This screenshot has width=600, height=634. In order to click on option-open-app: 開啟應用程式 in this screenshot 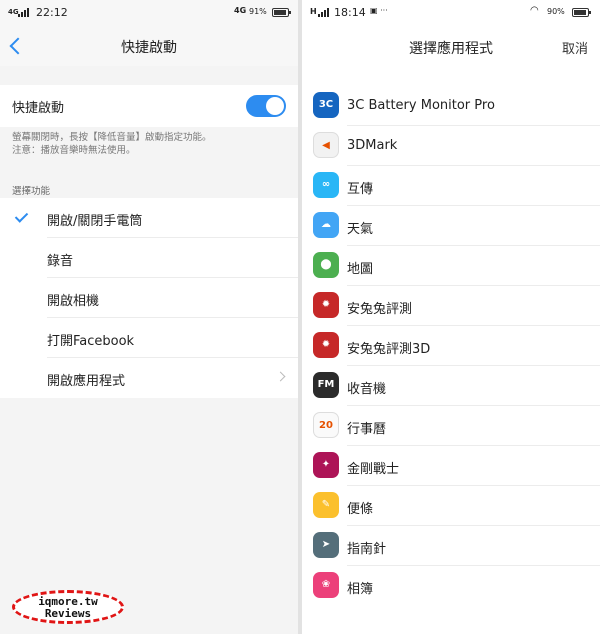, I will do `click(149, 378)`.